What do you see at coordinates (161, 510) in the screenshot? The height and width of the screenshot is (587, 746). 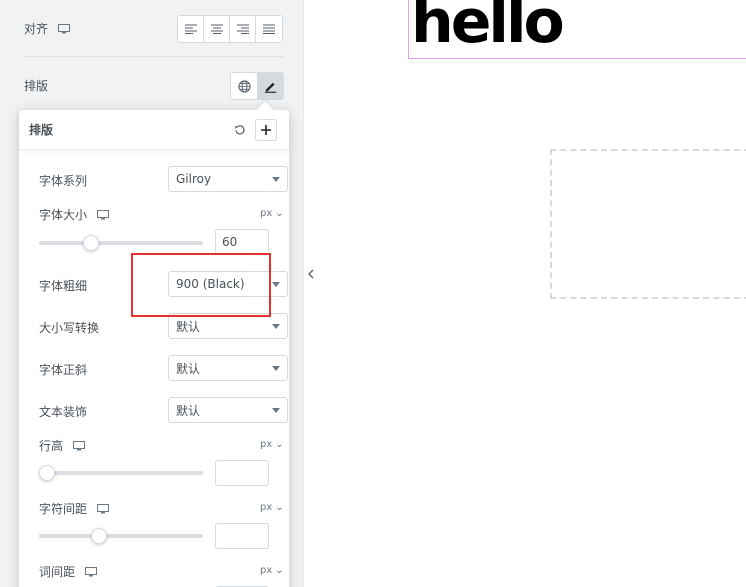 I see `letter-spacing-field: 字符间距 px ⌄` at bounding box center [161, 510].